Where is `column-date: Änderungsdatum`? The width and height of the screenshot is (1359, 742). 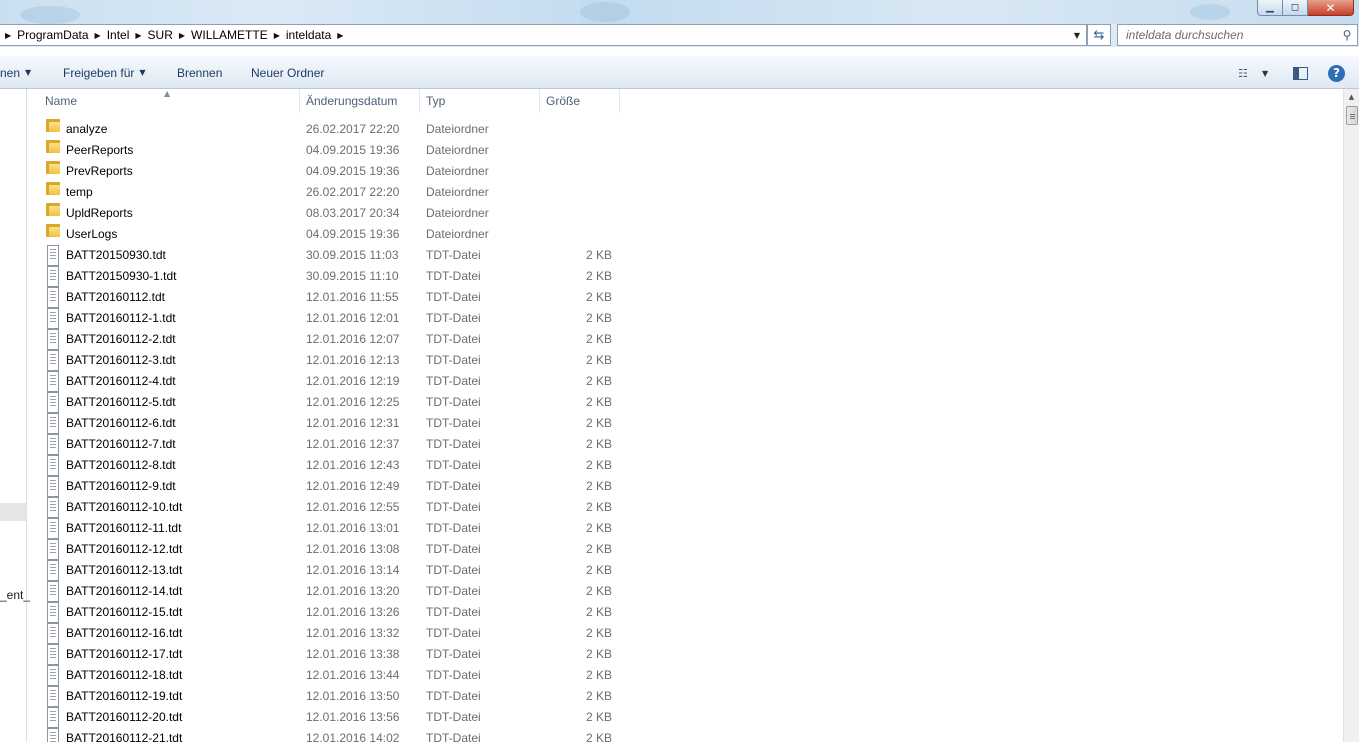 column-date: Änderungsdatum is located at coordinates (360, 101).